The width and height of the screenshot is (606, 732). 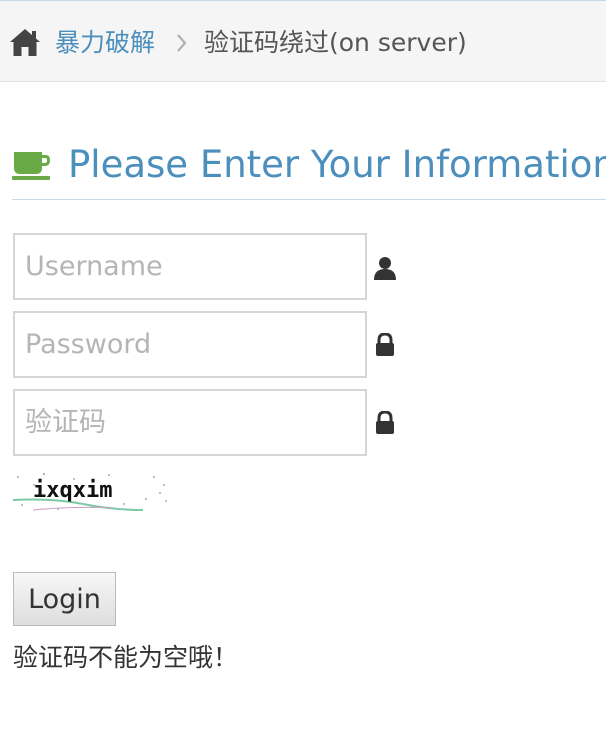 I want to click on password-input, so click(x=190, y=344).